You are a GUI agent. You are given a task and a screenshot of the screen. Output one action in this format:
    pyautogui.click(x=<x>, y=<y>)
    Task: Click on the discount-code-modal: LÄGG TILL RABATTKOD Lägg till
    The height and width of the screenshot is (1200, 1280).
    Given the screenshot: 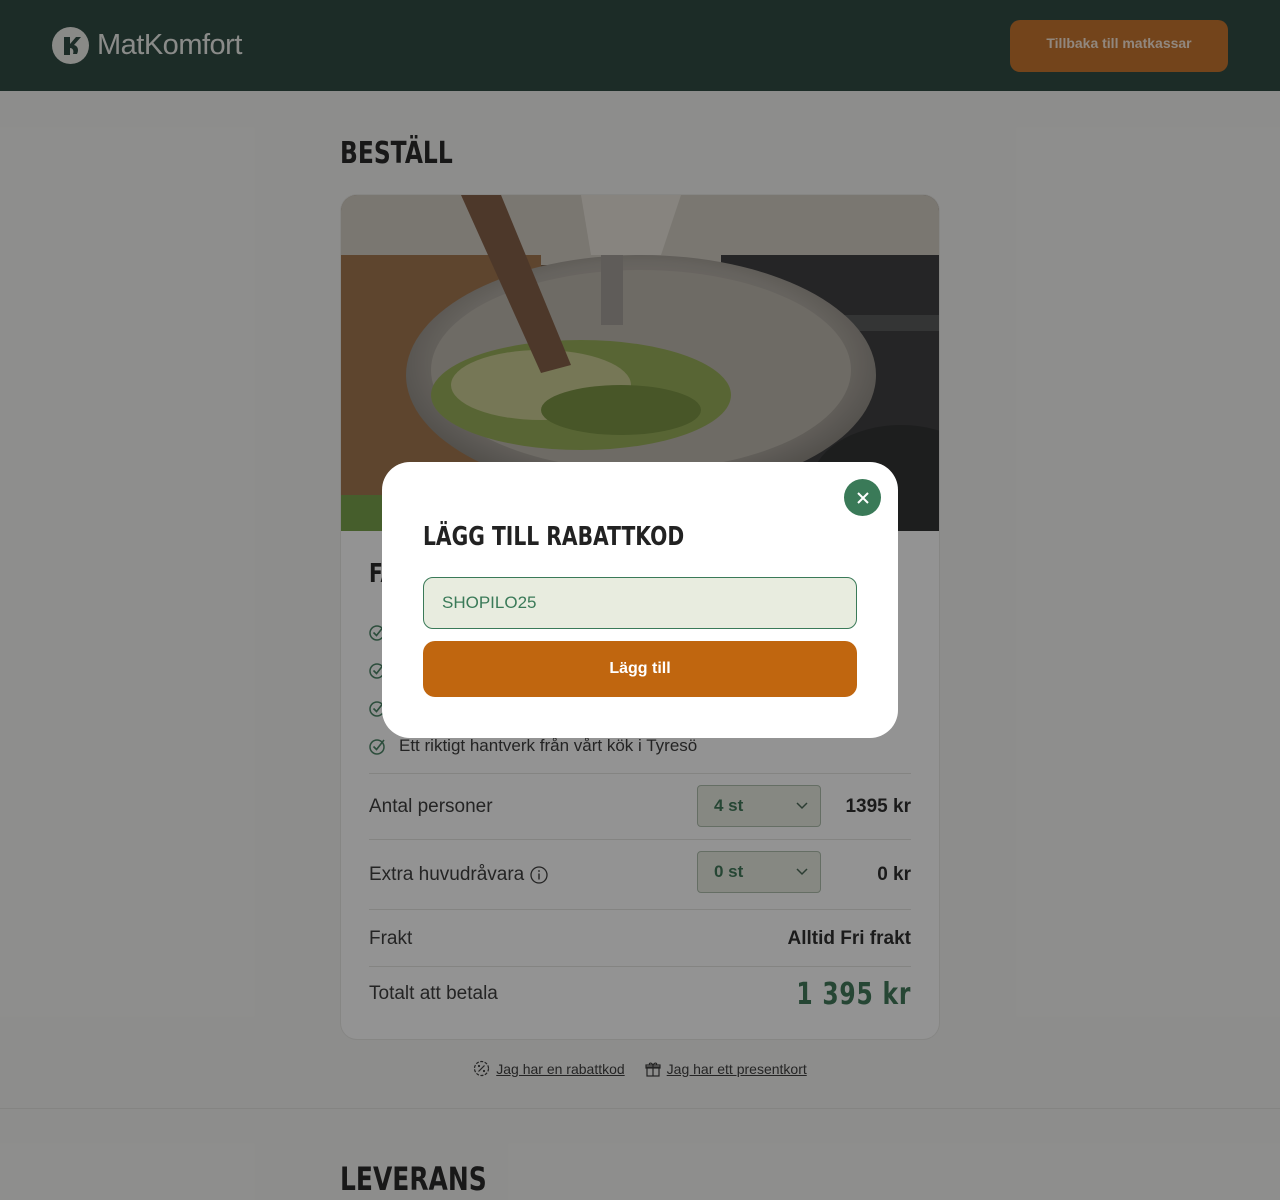 What is the action you would take?
    pyautogui.click(x=640, y=600)
    